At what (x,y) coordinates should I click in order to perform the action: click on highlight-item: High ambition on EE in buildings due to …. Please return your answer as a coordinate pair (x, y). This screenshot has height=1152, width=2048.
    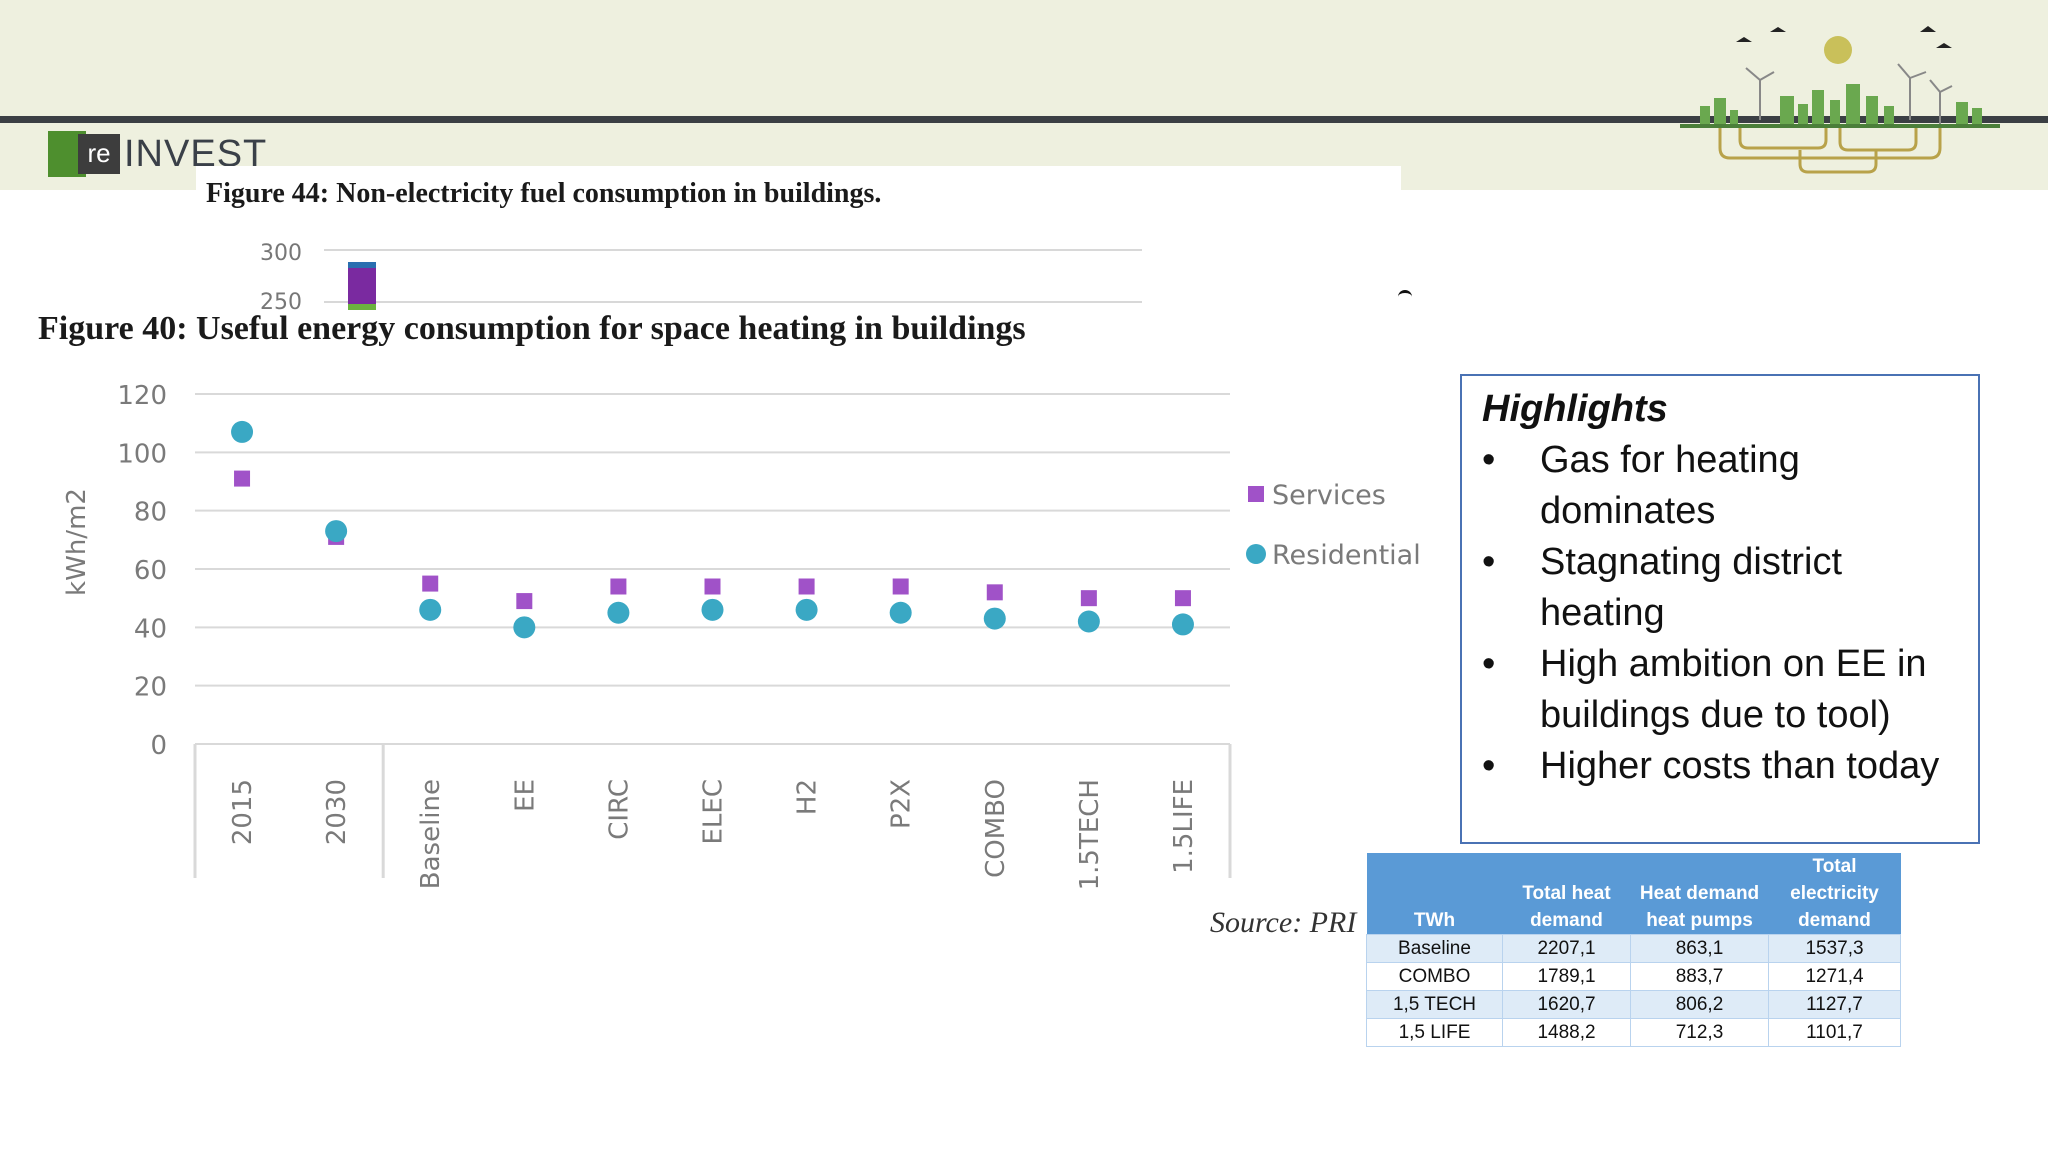
    Looking at the image, I should click on (1720, 690).